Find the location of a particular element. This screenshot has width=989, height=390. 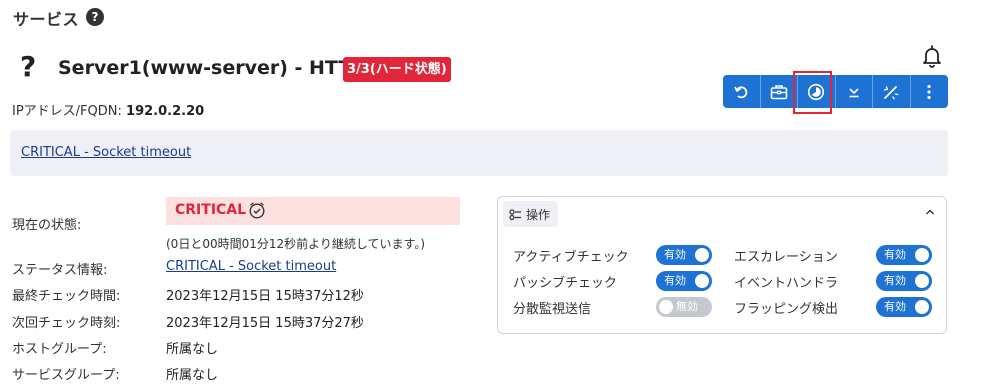

toggle-passive-check: 有効 is located at coordinates (684, 281).